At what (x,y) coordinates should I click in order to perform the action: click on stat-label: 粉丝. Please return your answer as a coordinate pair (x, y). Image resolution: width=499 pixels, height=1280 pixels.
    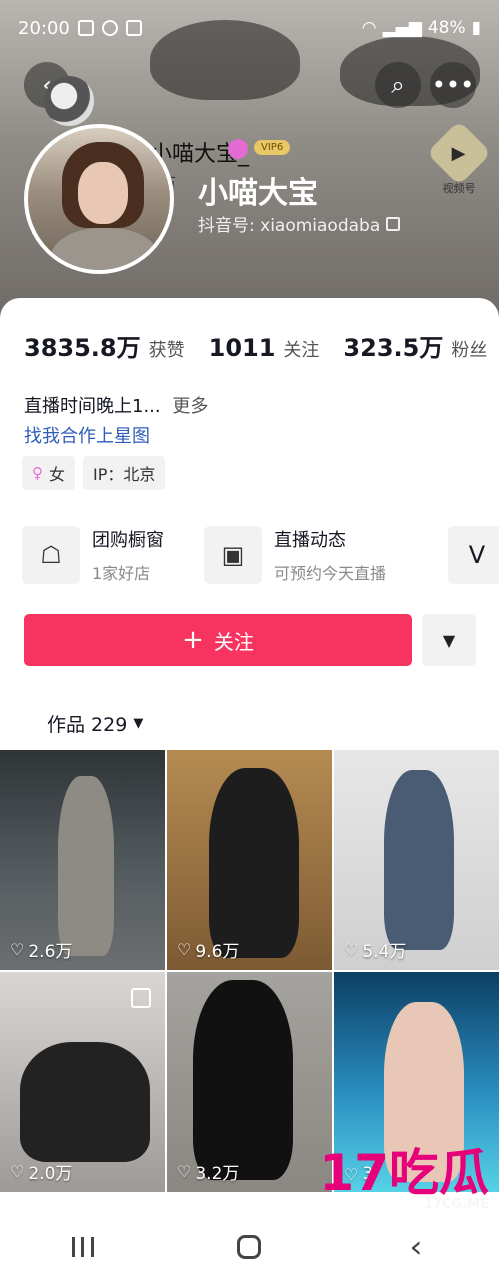
    Looking at the image, I should click on (469, 350).